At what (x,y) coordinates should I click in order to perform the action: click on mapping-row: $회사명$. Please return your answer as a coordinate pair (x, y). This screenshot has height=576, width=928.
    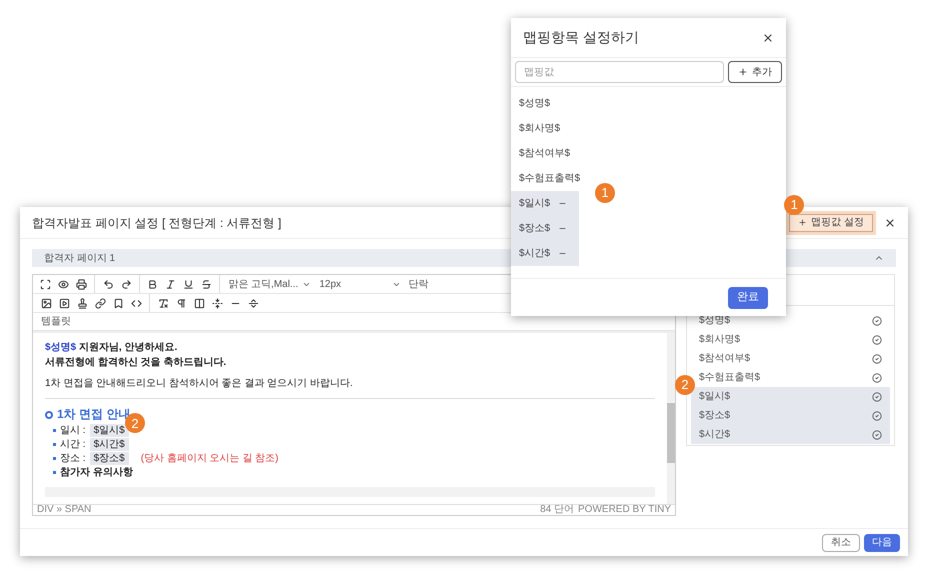
    Looking at the image, I should click on (790, 339).